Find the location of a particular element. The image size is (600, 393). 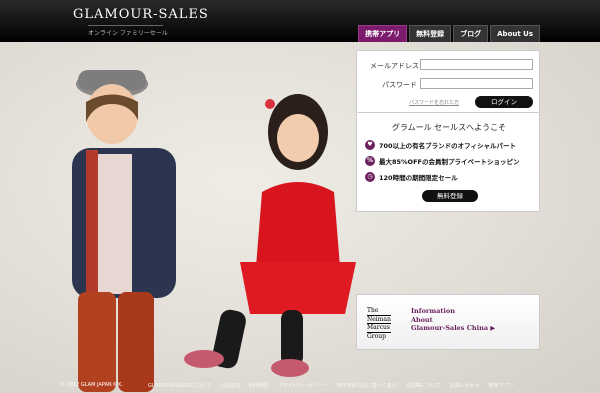

site-logo-subtitle: オンライン ファミリーセール is located at coordinates (128, 31).